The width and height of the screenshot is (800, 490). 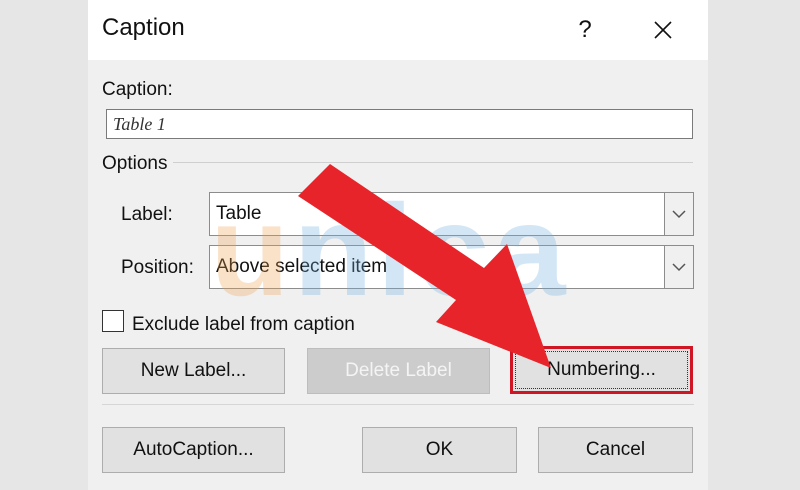 What do you see at coordinates (135, 163) in the screenshot?
I see `options-heading: Options` at bounding box center [135, 163].